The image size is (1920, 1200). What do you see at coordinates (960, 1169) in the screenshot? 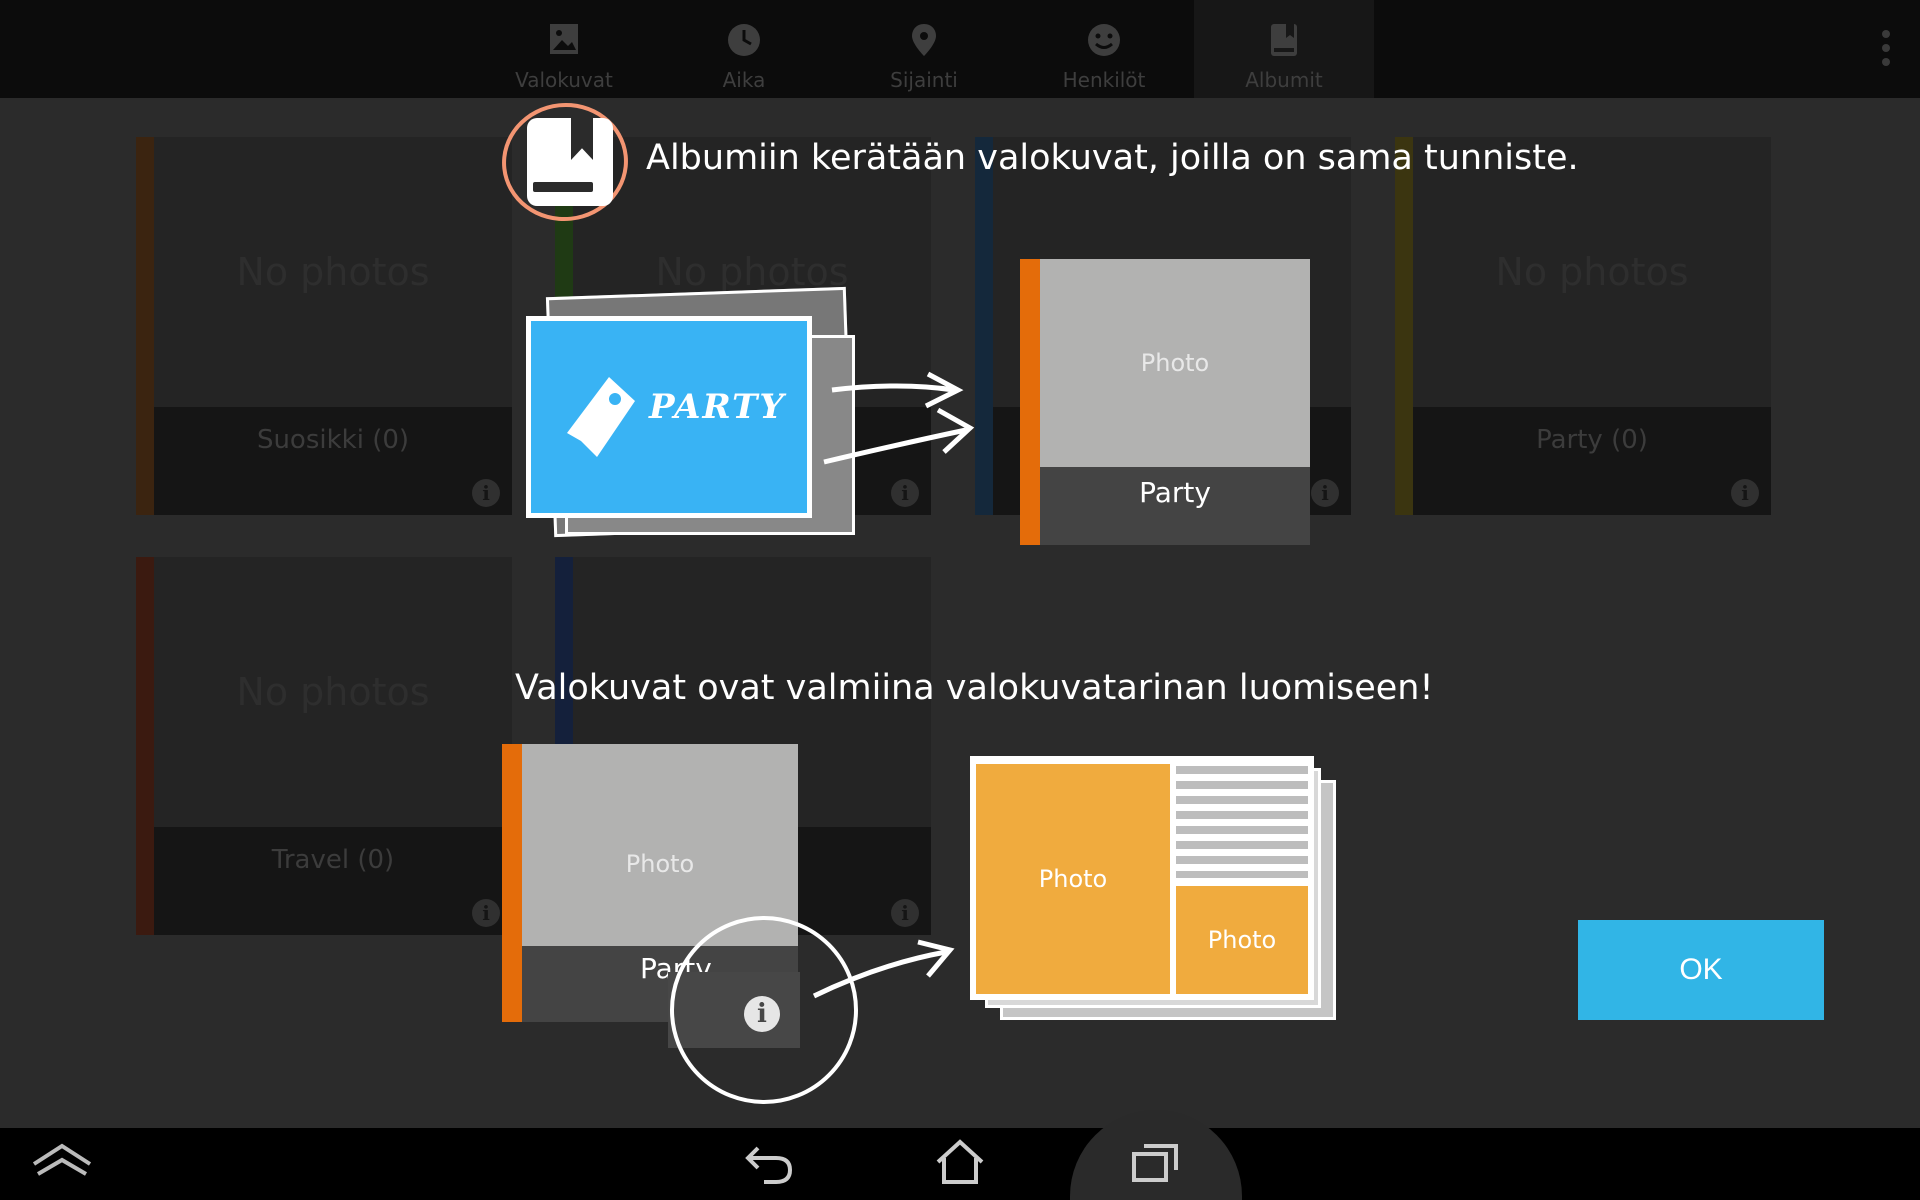
I see `home-icon` at bounding box center [960, 1169].